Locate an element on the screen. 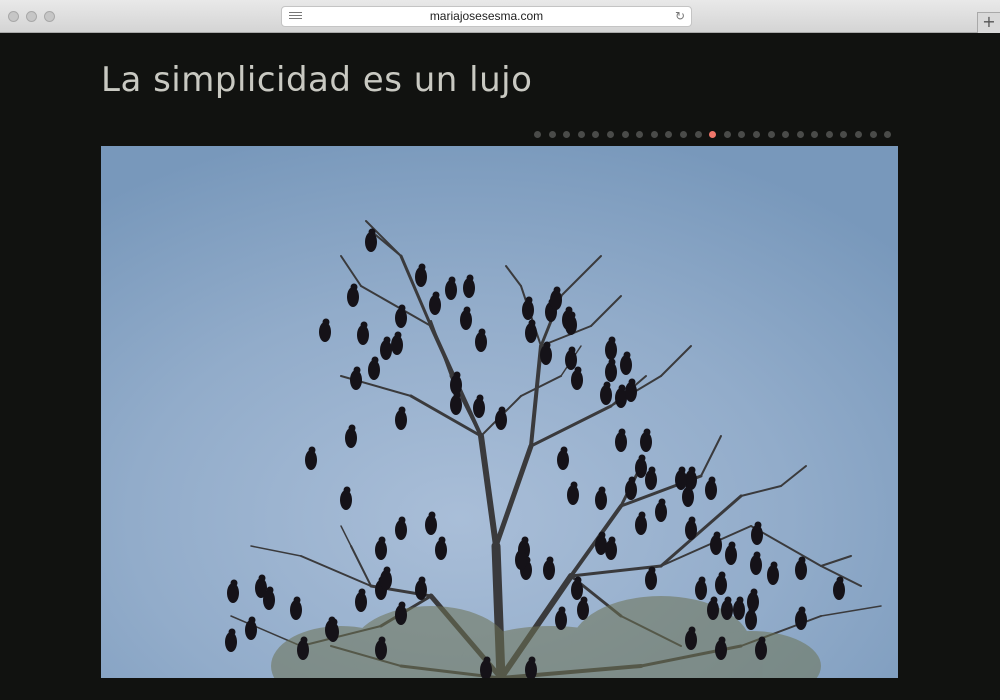  minimize-window-button is located at coordinates (31, 16).